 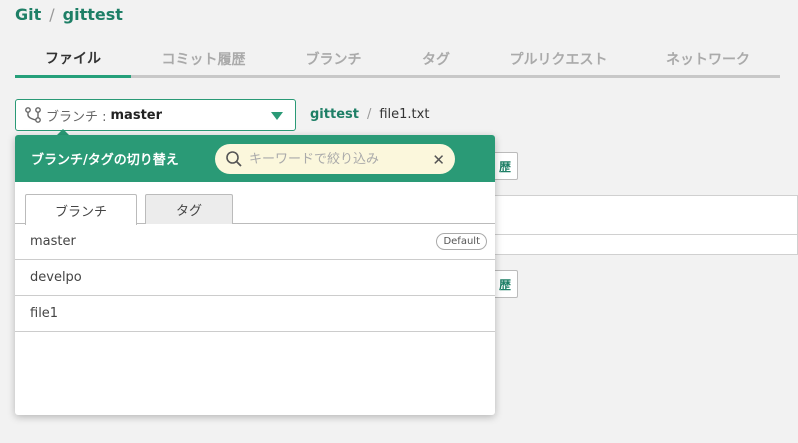 What do you see at coordinates (504, 166) in the screenshot?
I see `history-button-label: 歴` at bounding box center [504, 166].